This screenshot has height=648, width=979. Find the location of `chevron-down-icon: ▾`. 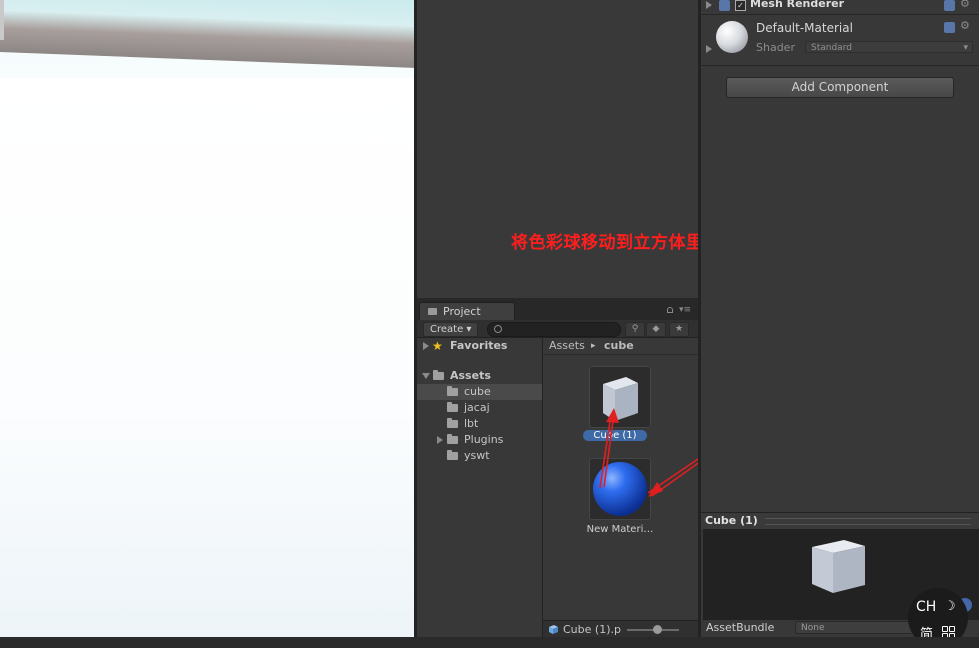

chevron-down-icon: ▾ is located at coordinates (965, 48).